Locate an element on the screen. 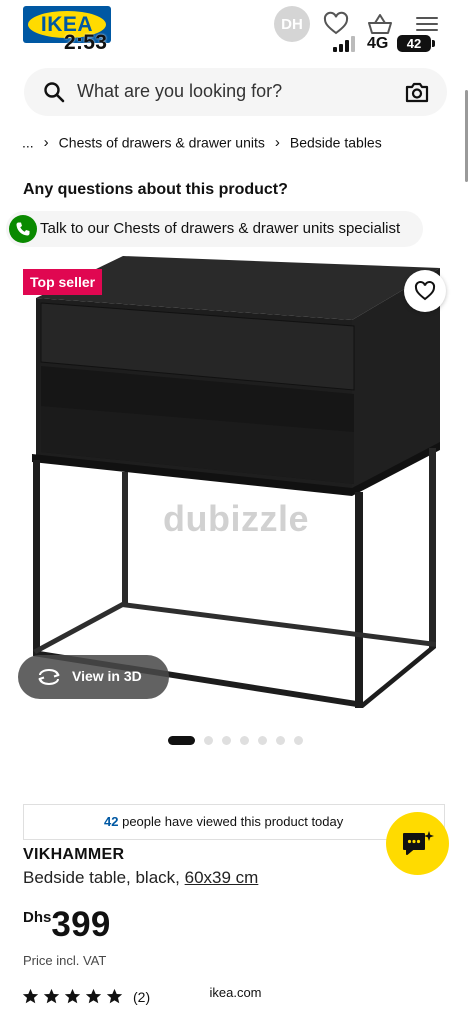  search-input: What are you looking for? is located at coordinates (179, 91).